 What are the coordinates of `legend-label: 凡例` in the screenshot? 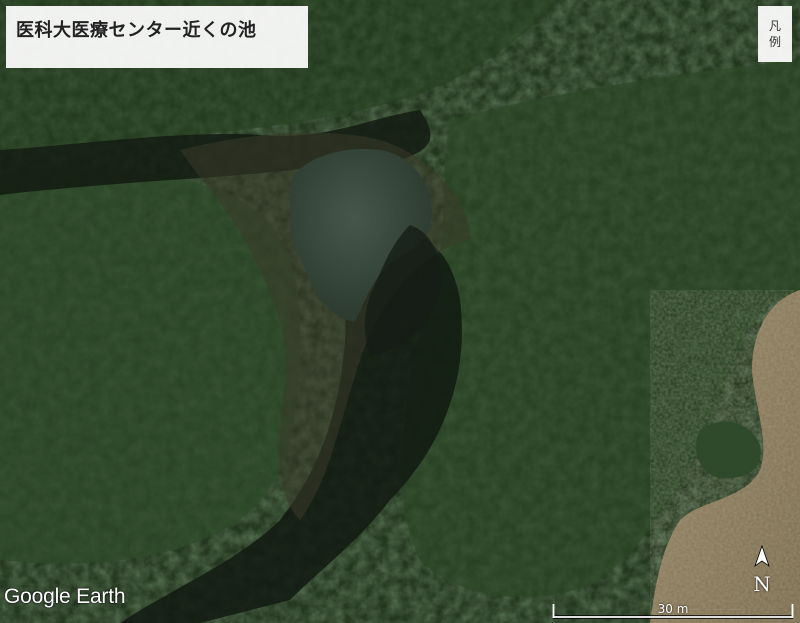 It's located at (774, 34).